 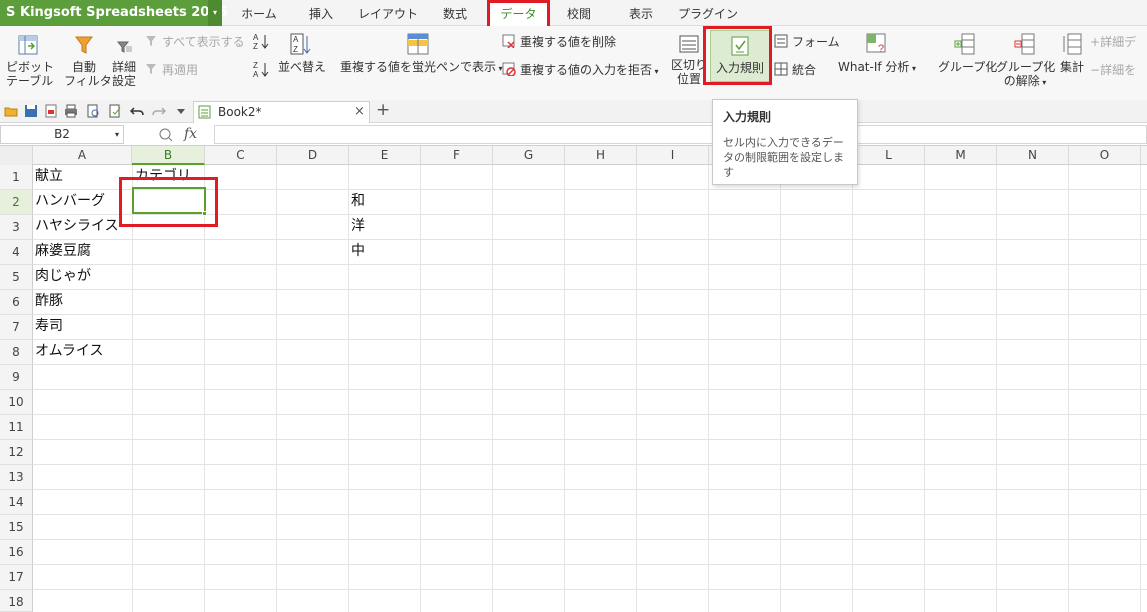 I want to click on cell-a4: 麻婆豆腐, so click(x=62, y=251).